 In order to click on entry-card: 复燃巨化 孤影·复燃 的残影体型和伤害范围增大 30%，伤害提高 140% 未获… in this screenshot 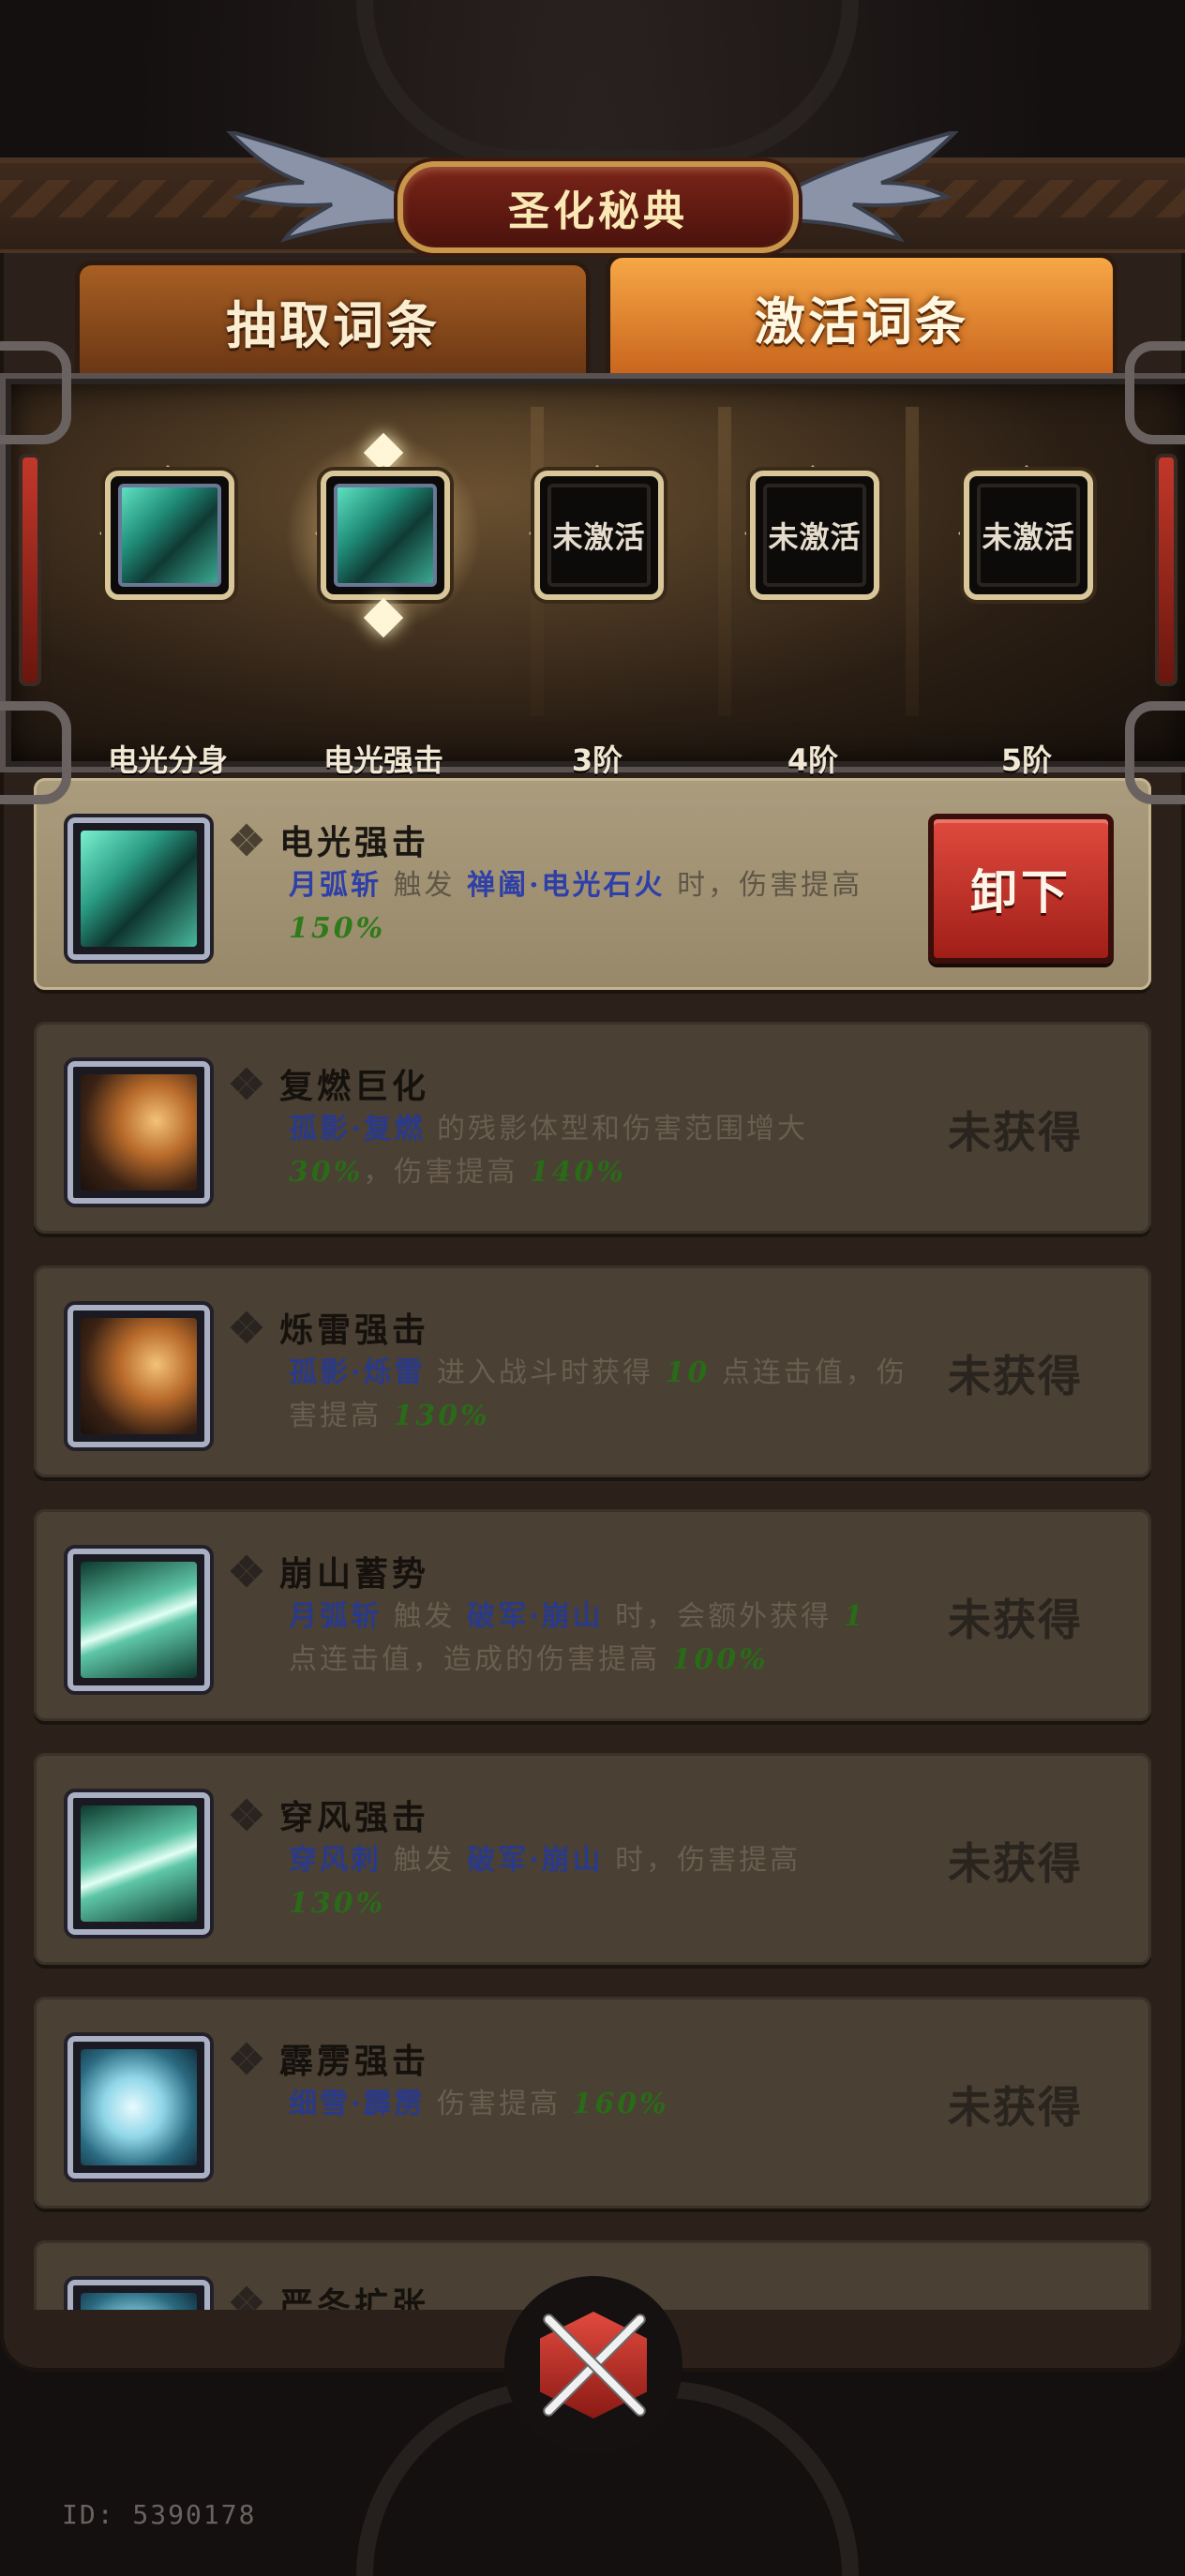, I will do `click(592, 1128)`.